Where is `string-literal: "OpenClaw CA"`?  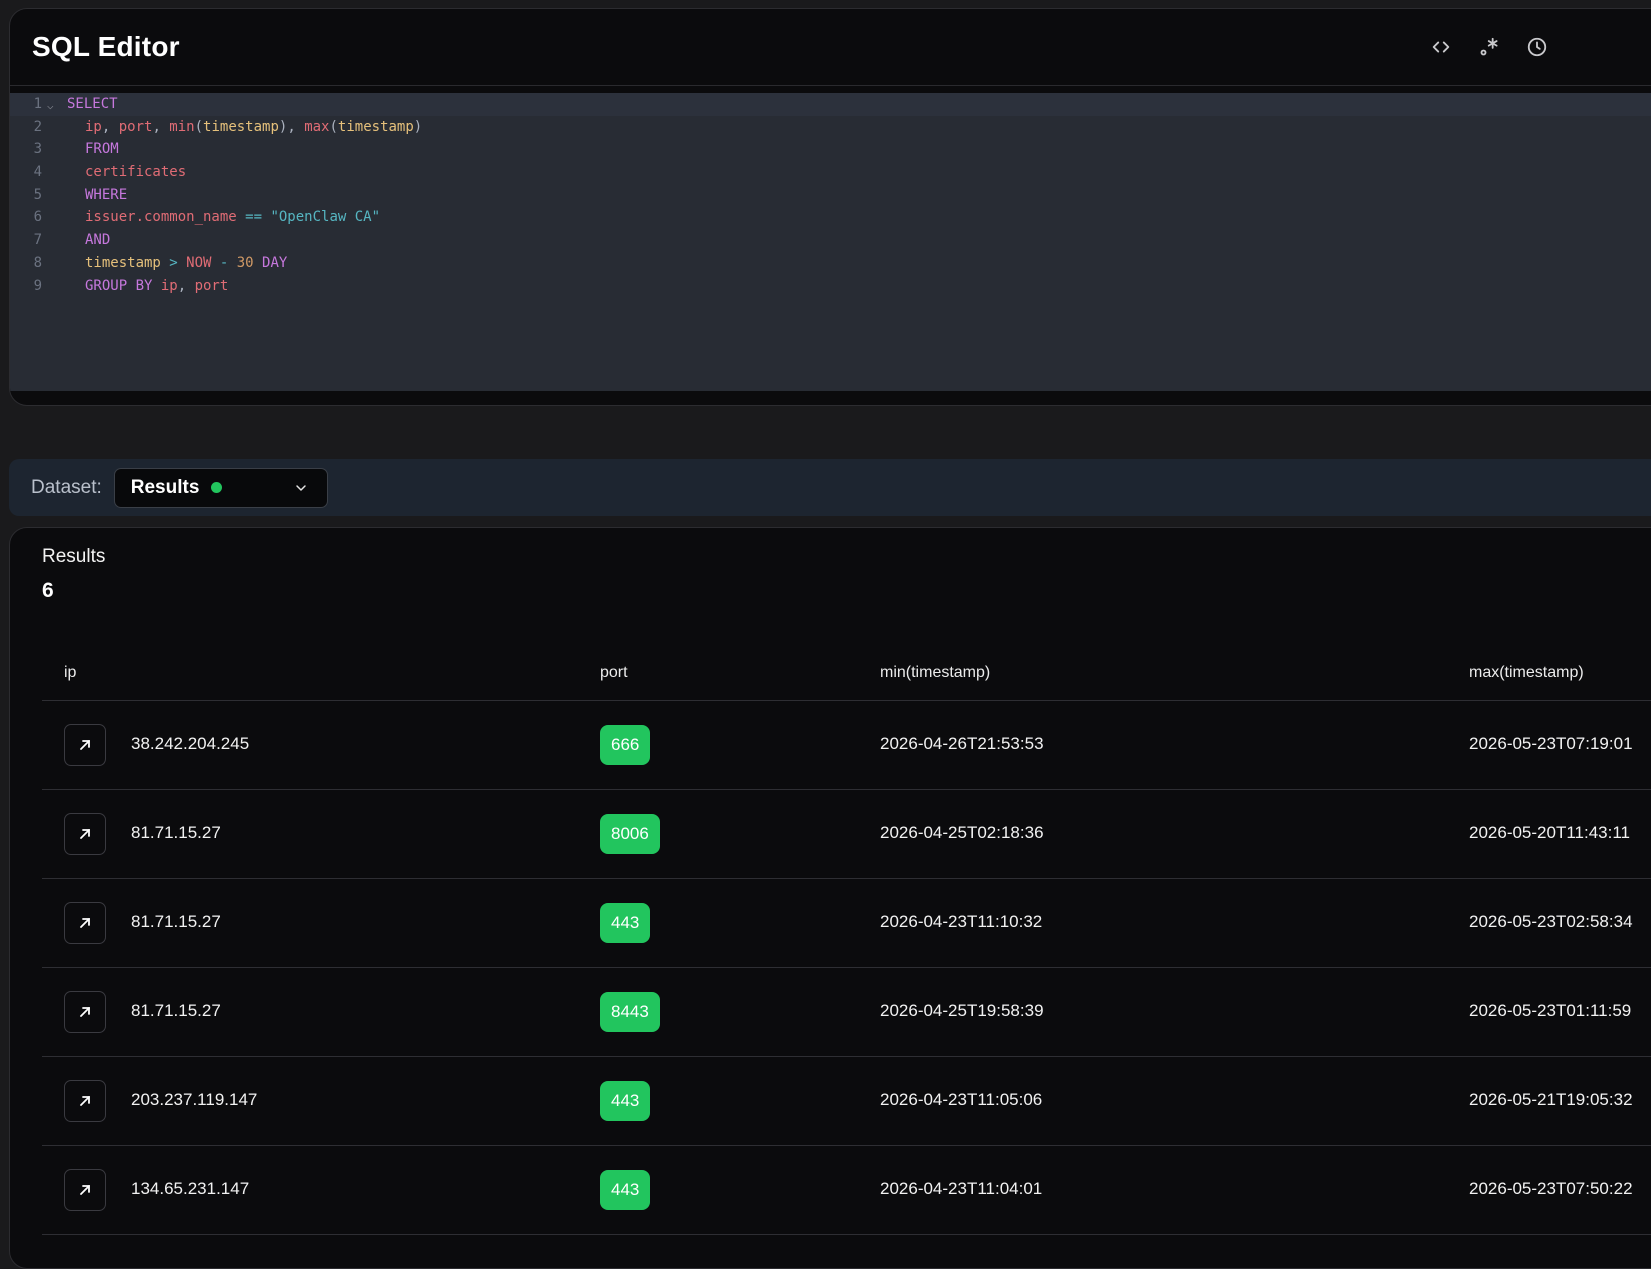
string-literal: "OpenClaw CA" is located at coordinates (325, 217).